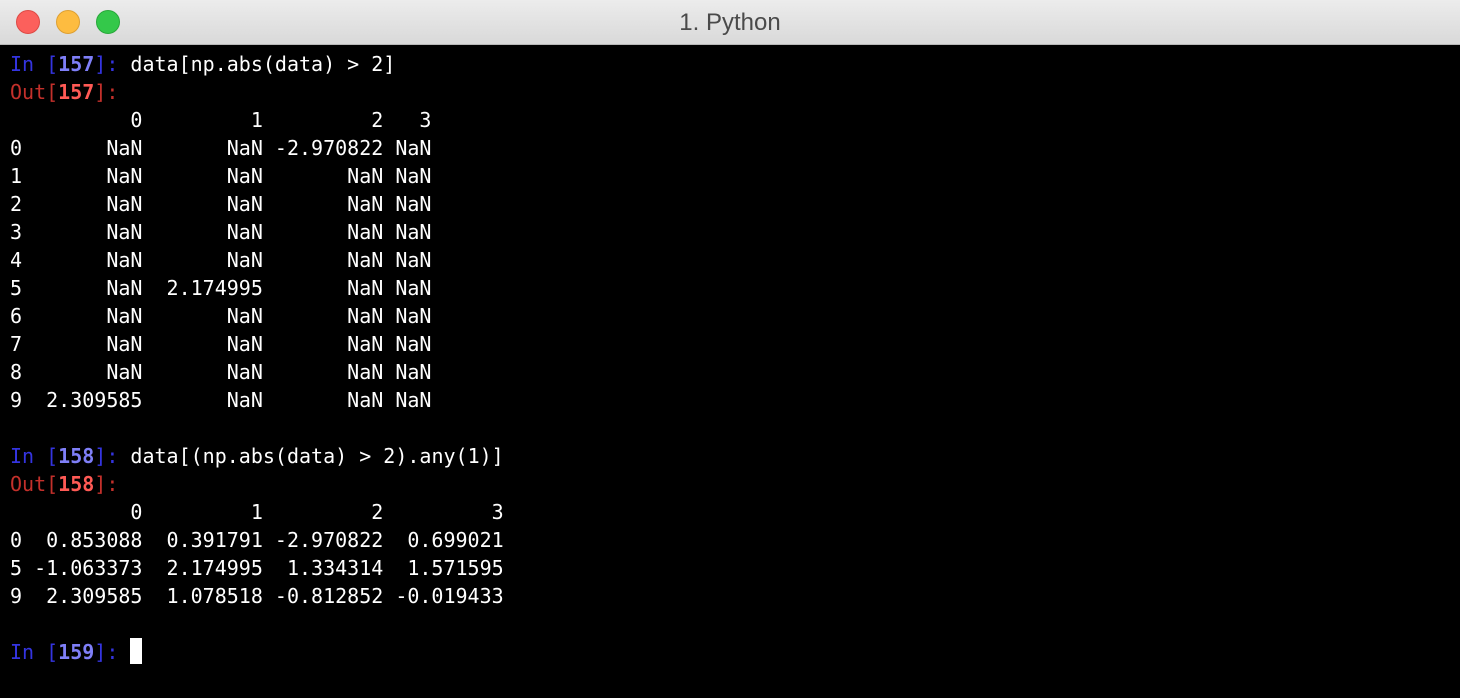 This screenshot has width=1460, height=698. Describe the element at coordinates (221, 316) in the screenshot. I see `table-row: 6 NaN NaN NaN NaN` at that location.